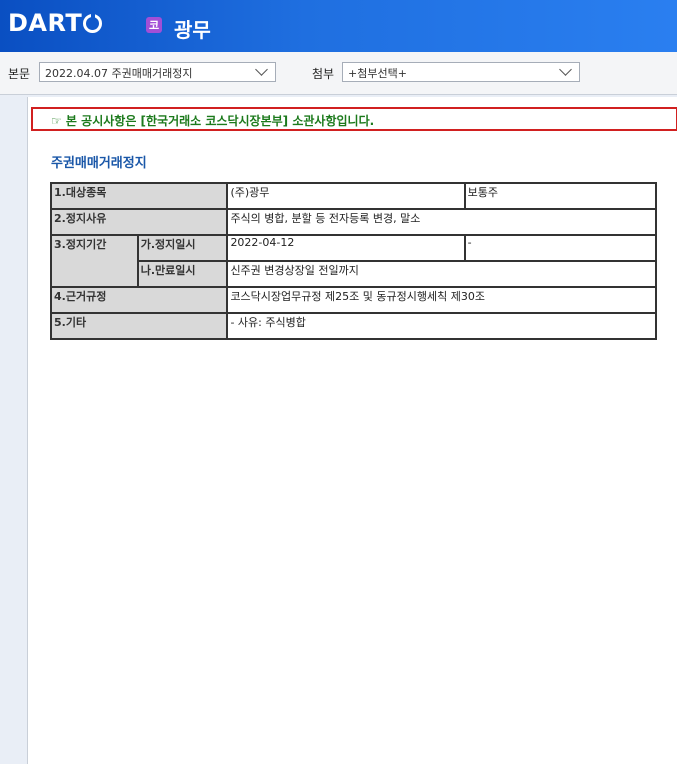 The image size is (677, 764). I want to click on row-label: 2.정지사유, so click(139, 222).